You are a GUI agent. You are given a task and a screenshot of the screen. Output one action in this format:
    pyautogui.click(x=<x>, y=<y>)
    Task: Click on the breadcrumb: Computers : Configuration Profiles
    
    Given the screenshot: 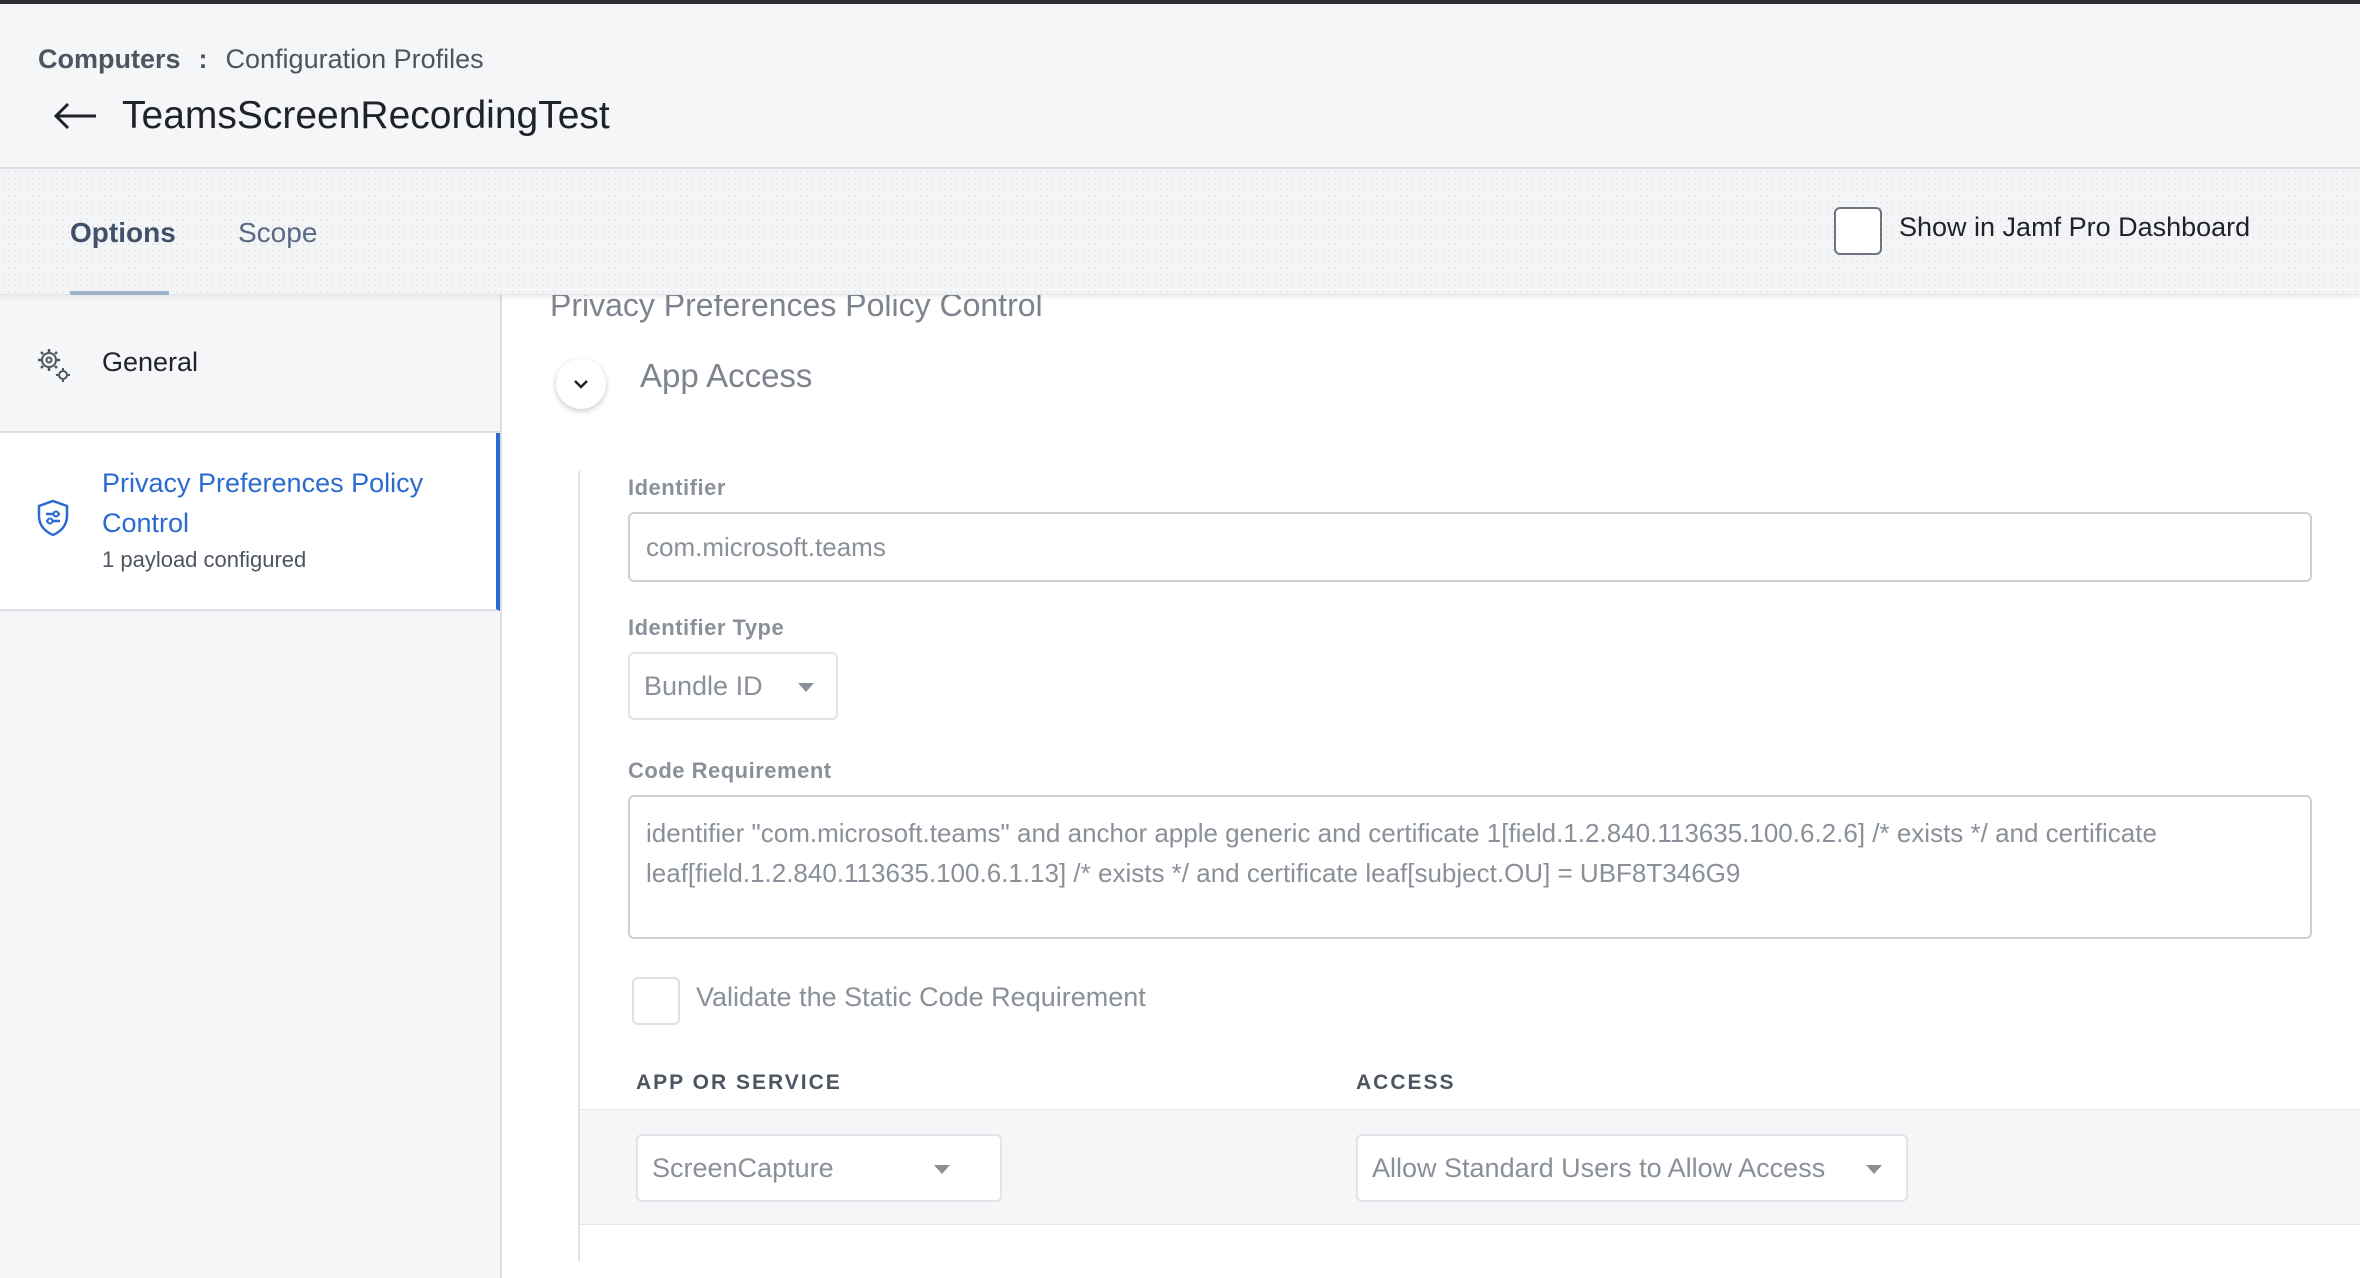 What is the action you would take?
    pyautogui.click(x=261, y=59)
    